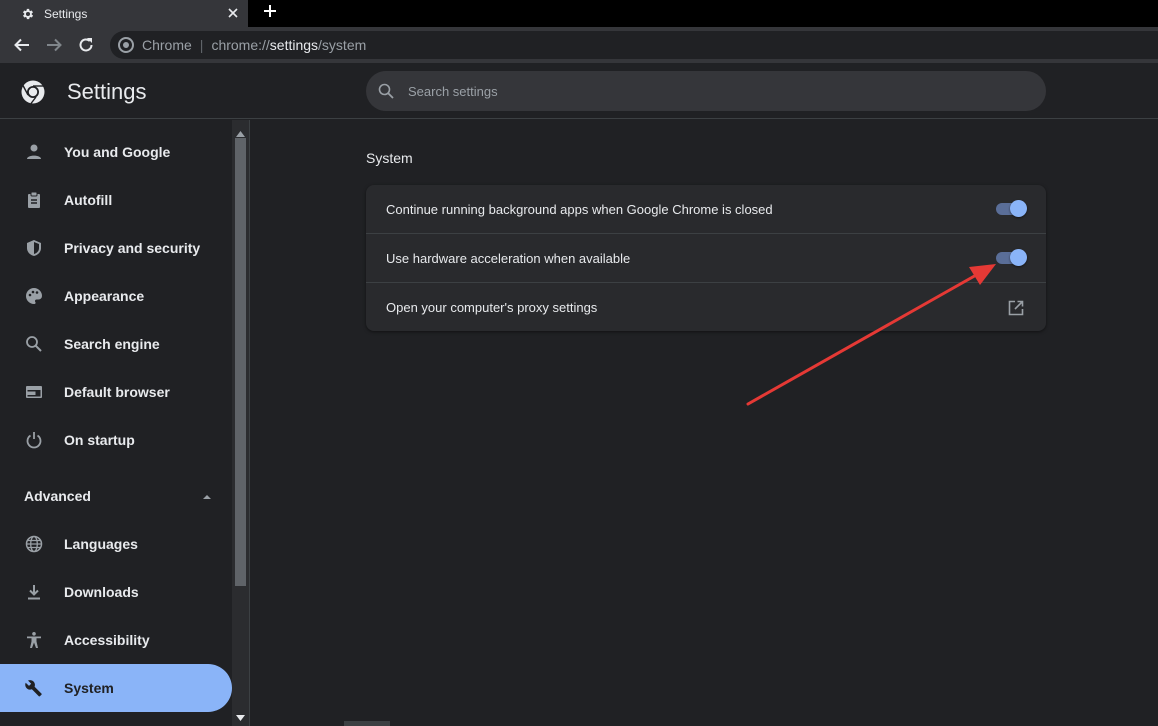  I want to click on sidebar-item-label: On startup, so click(99, 440).